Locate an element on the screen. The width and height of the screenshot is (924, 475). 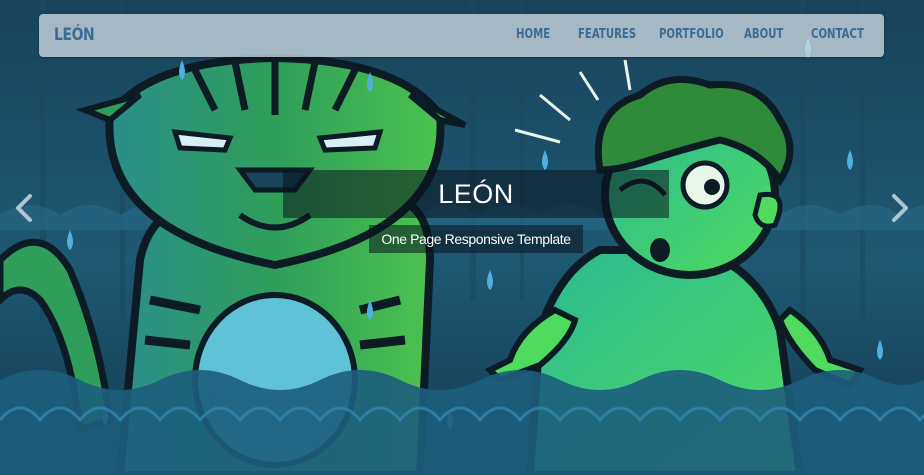
chevron-left-icon is located at coordinates (24, 208).